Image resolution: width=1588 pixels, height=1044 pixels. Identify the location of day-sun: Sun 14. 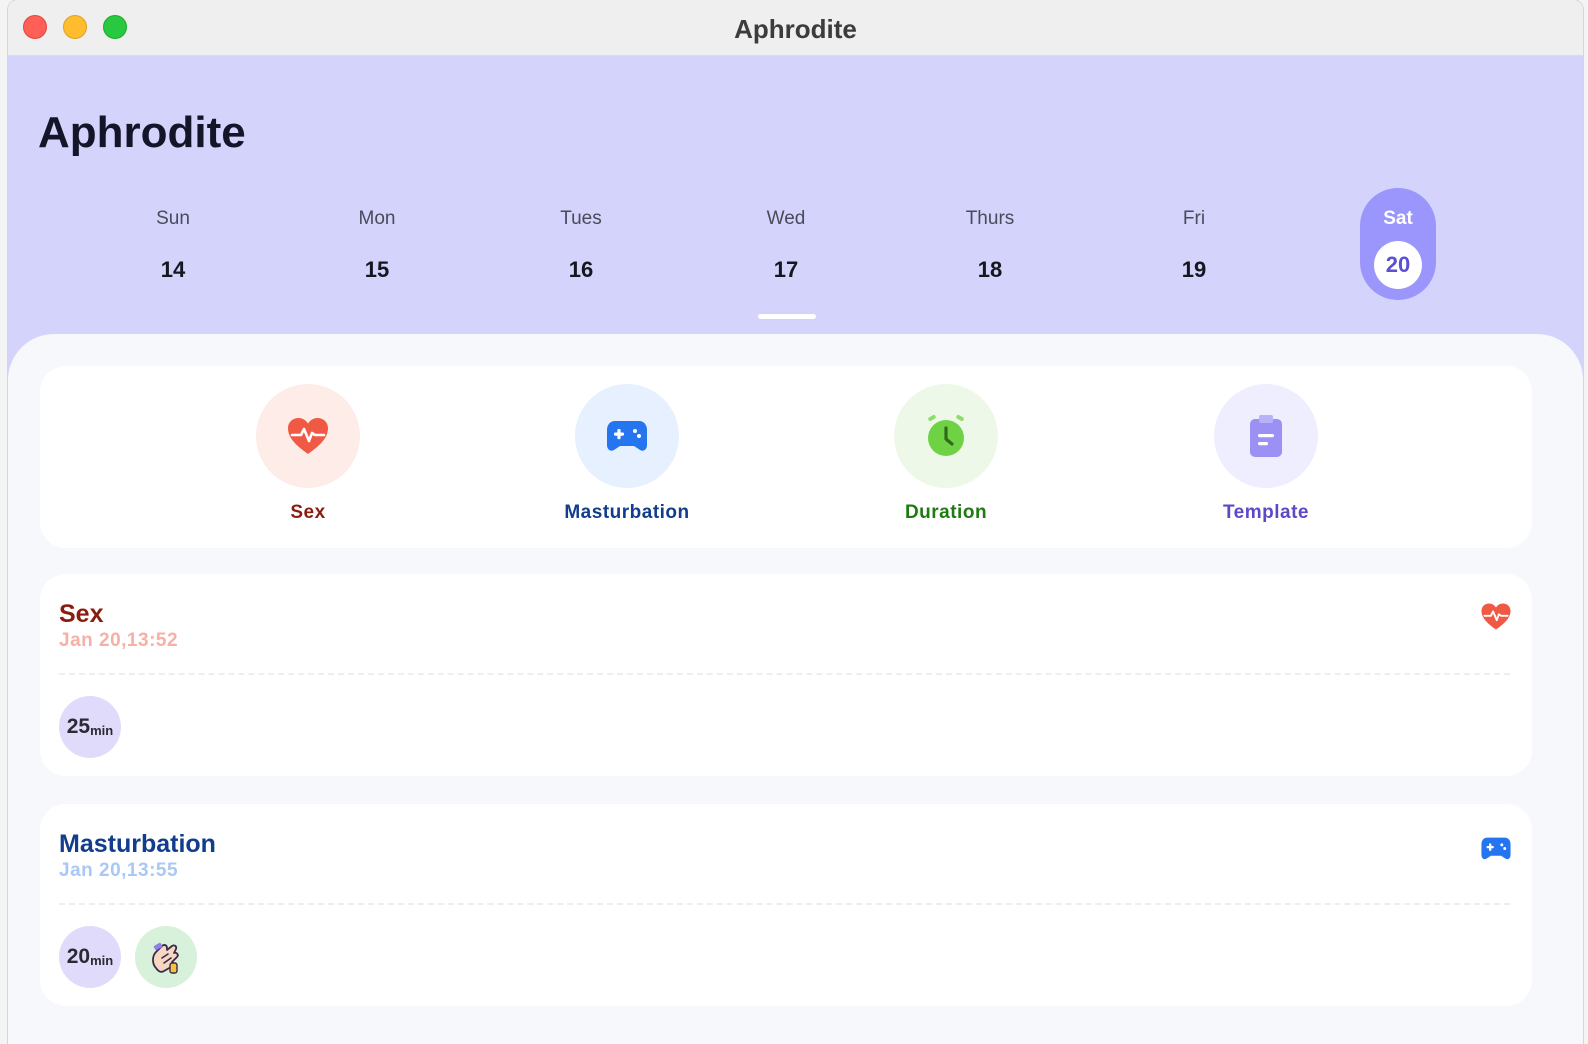
(173, 244).